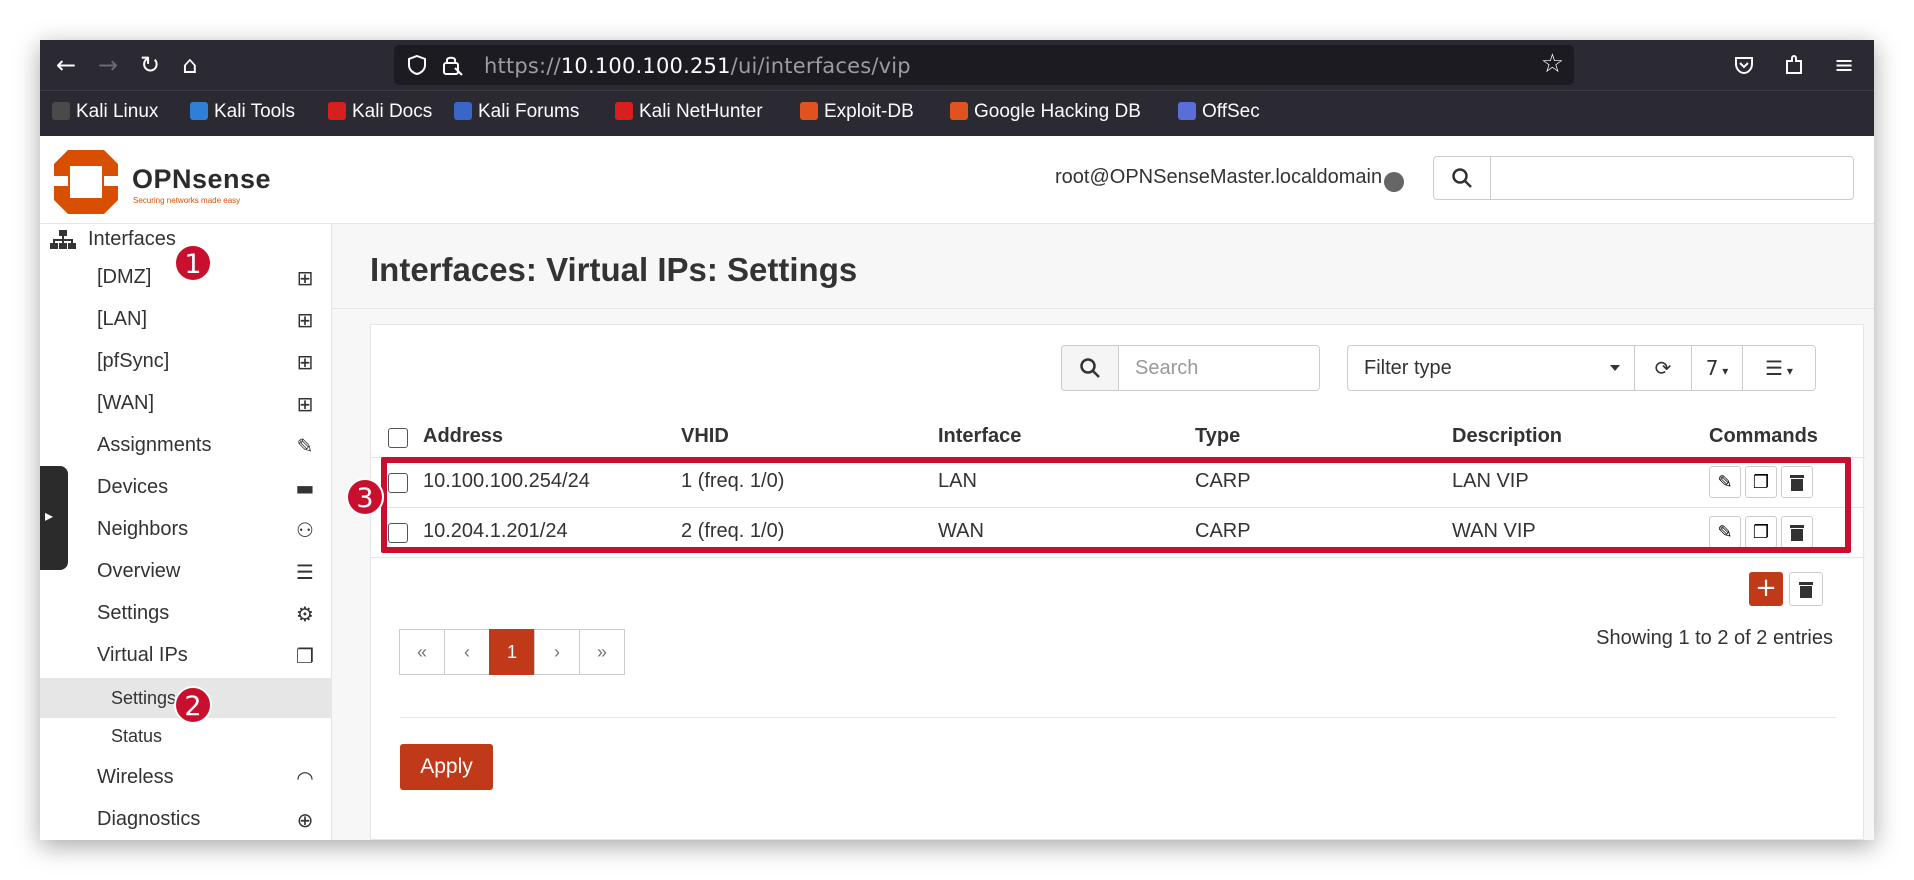 The height and width of the screenshot is (880, 1914). What do you see at coordinates (187, 200) in the screenshot?
I see `logo-tagline: Securing networks made easy` at bounding box center [187, 200].